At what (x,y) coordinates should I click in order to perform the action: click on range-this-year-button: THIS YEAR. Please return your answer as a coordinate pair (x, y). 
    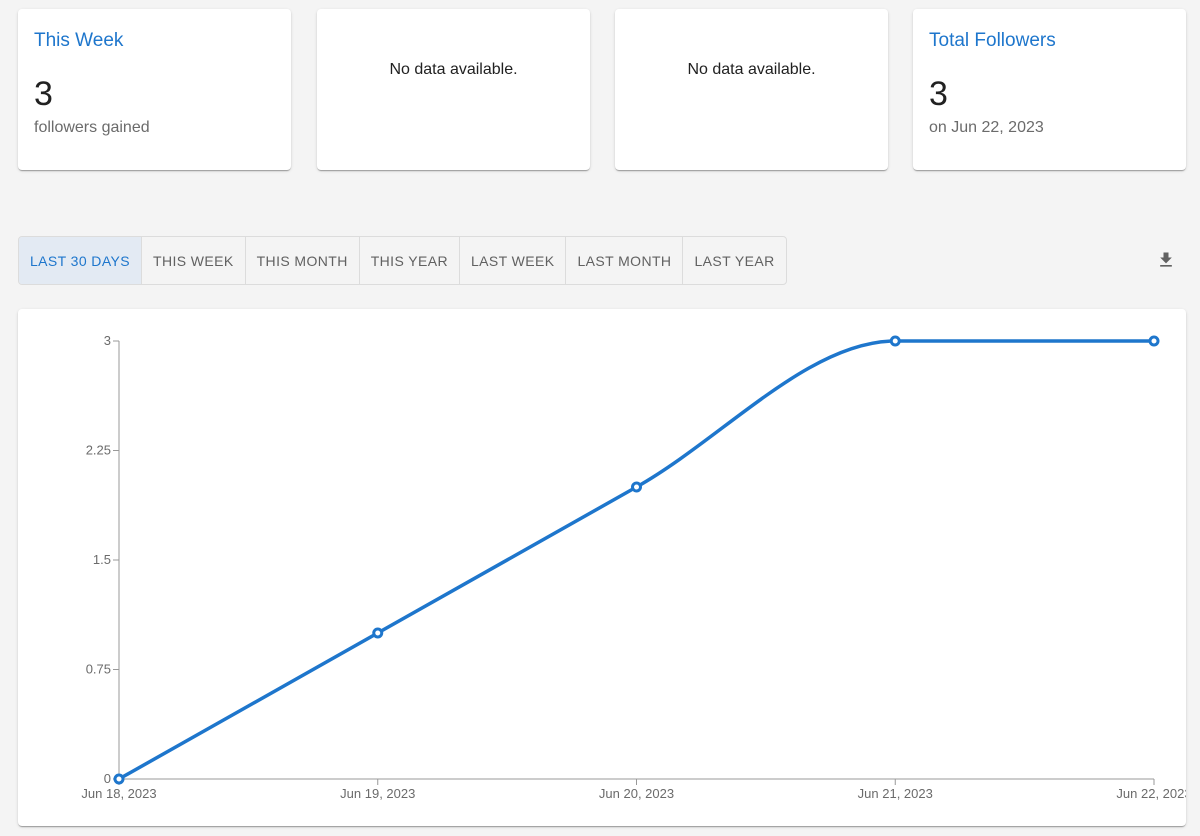
    Looking at the image, I should click on (410, 260).